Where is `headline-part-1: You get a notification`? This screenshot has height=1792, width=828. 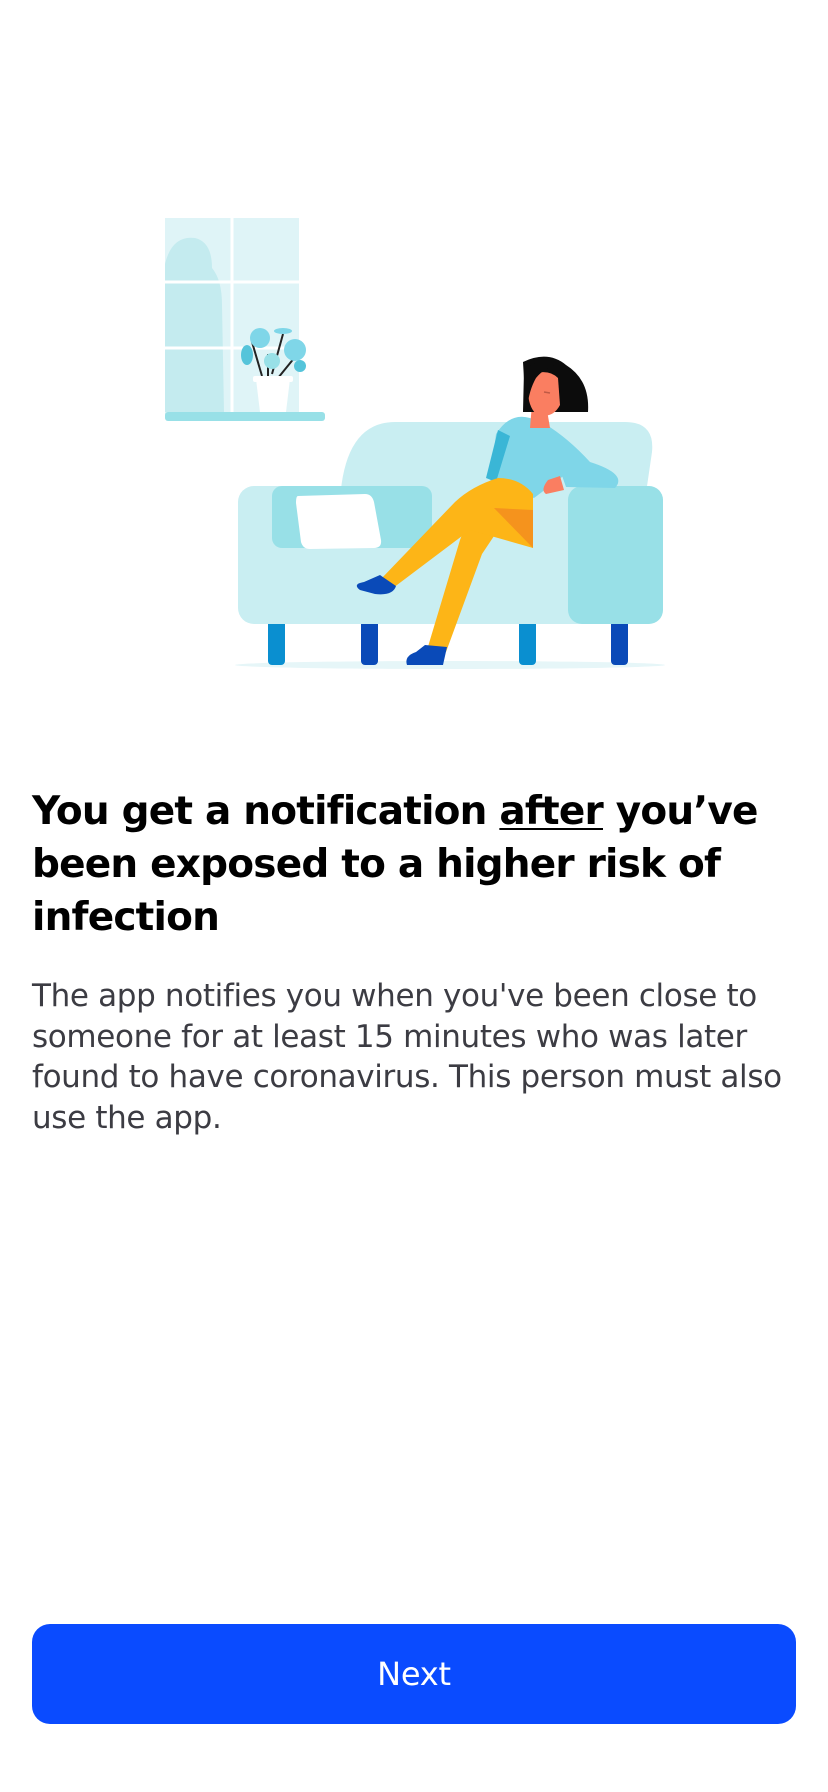
headline-part-1: You get a notification is located at coordinates (266, 811).